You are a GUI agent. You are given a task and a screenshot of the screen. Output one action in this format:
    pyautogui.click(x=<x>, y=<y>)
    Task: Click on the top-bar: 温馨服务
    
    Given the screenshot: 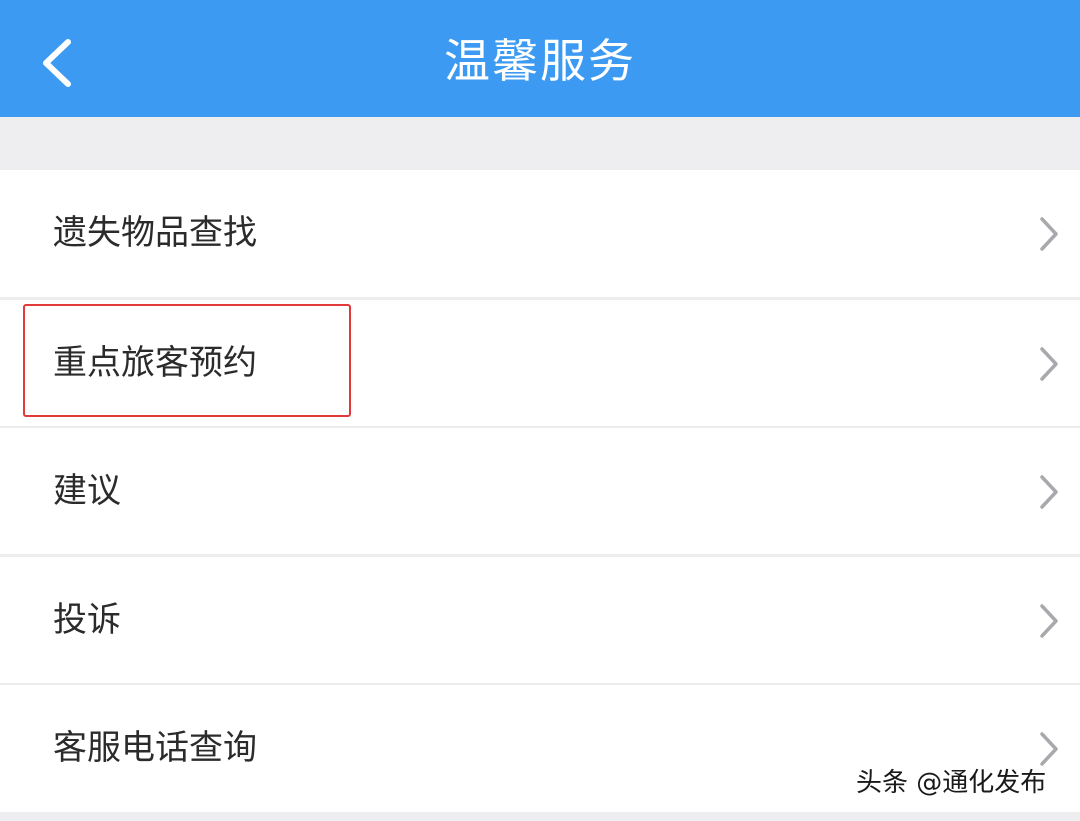 What is the action you would take?
    pyautogui.click(x=540, y=58)
    